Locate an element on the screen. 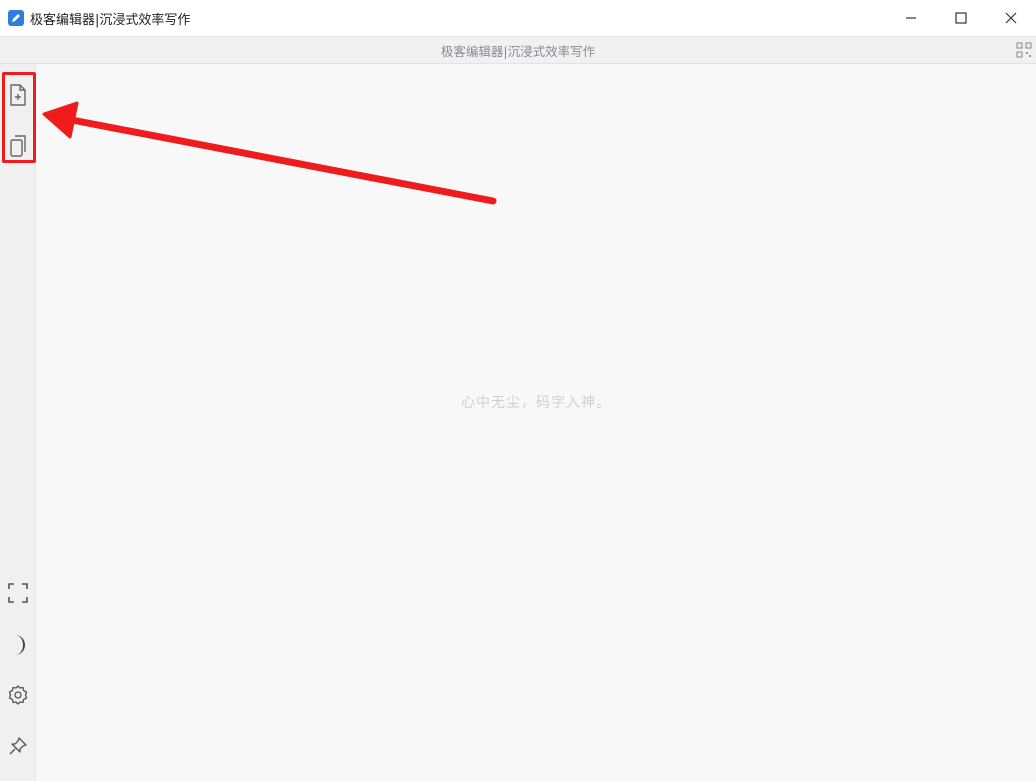 The width and height of the screenshot is (1036, 781). editor-placeholder: 心中无尘，码字入神。 is located at coordinates (536, 403).